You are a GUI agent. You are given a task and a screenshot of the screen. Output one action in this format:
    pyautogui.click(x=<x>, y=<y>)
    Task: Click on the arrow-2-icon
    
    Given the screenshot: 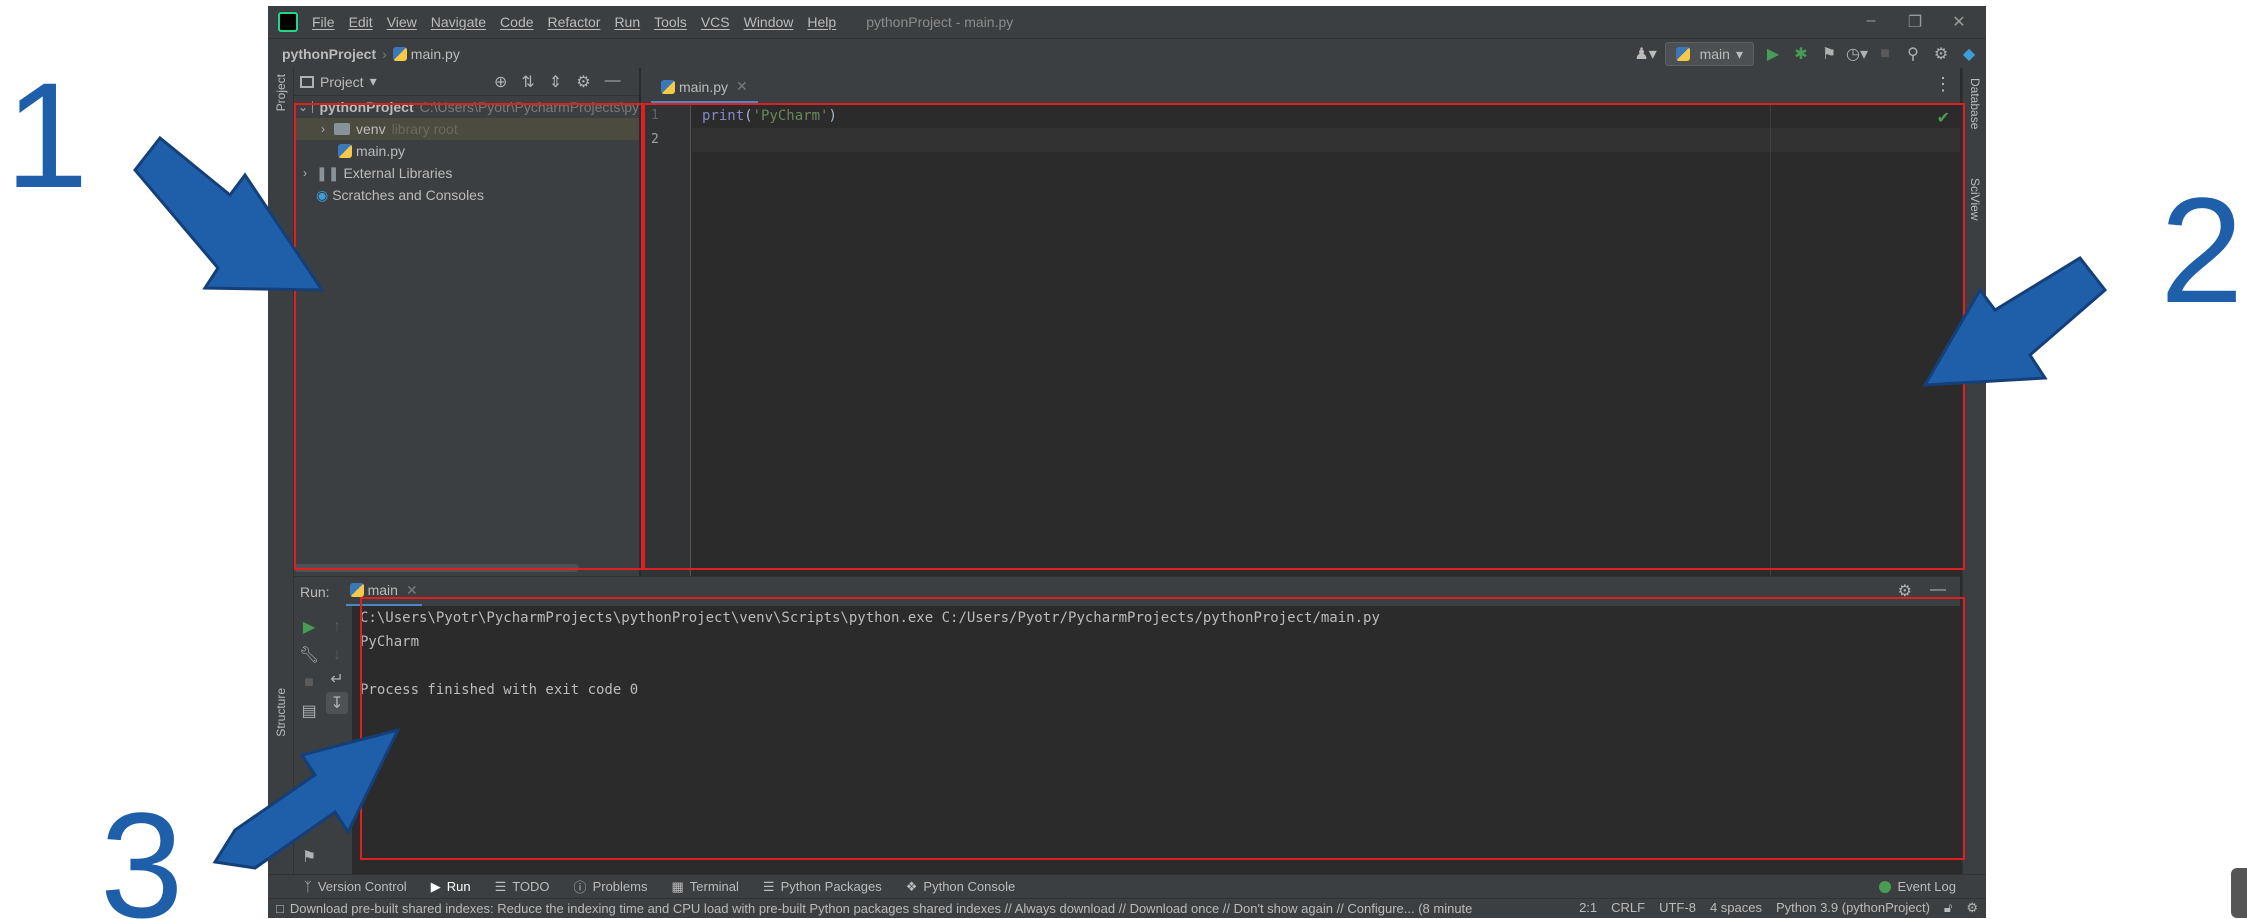 What is the action you would take?
    pyautogui.click(x=2015, y=321)
    